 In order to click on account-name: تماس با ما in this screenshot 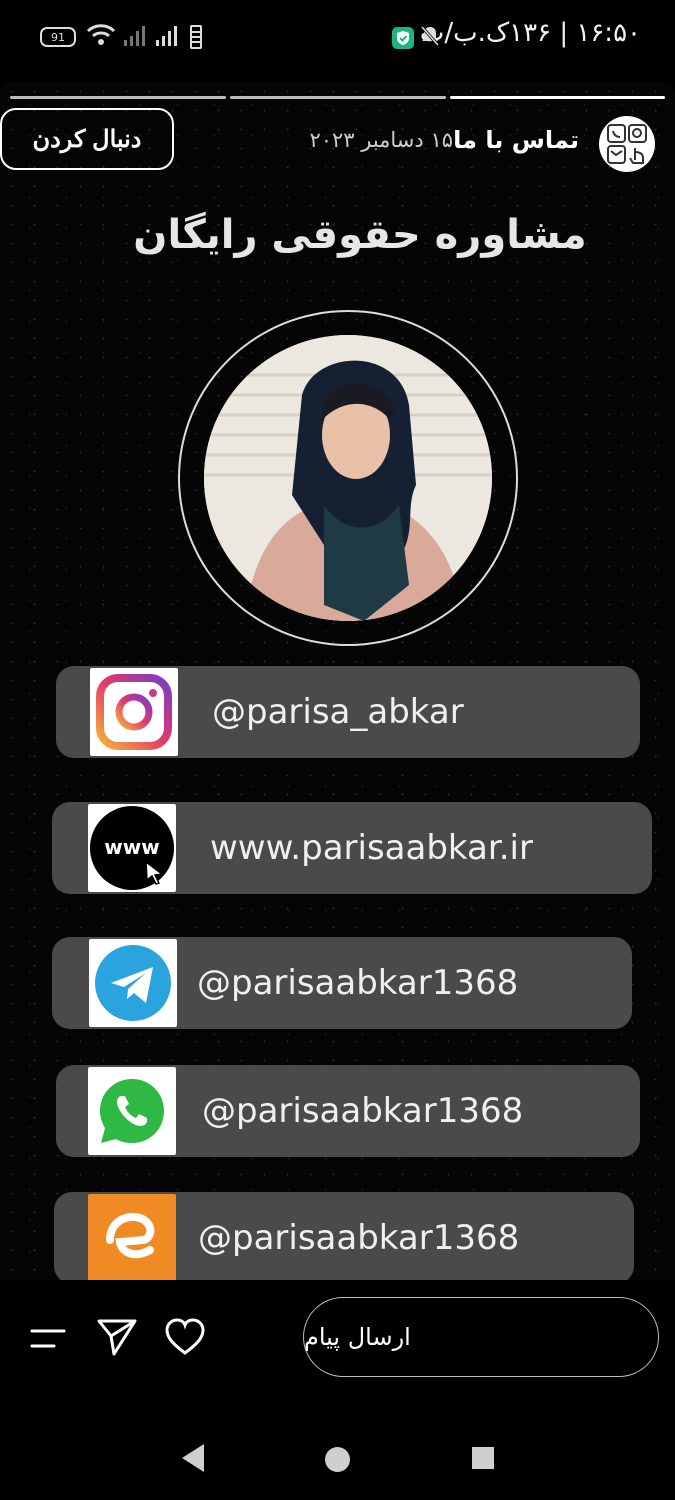, I will do `click(516, 140)`.